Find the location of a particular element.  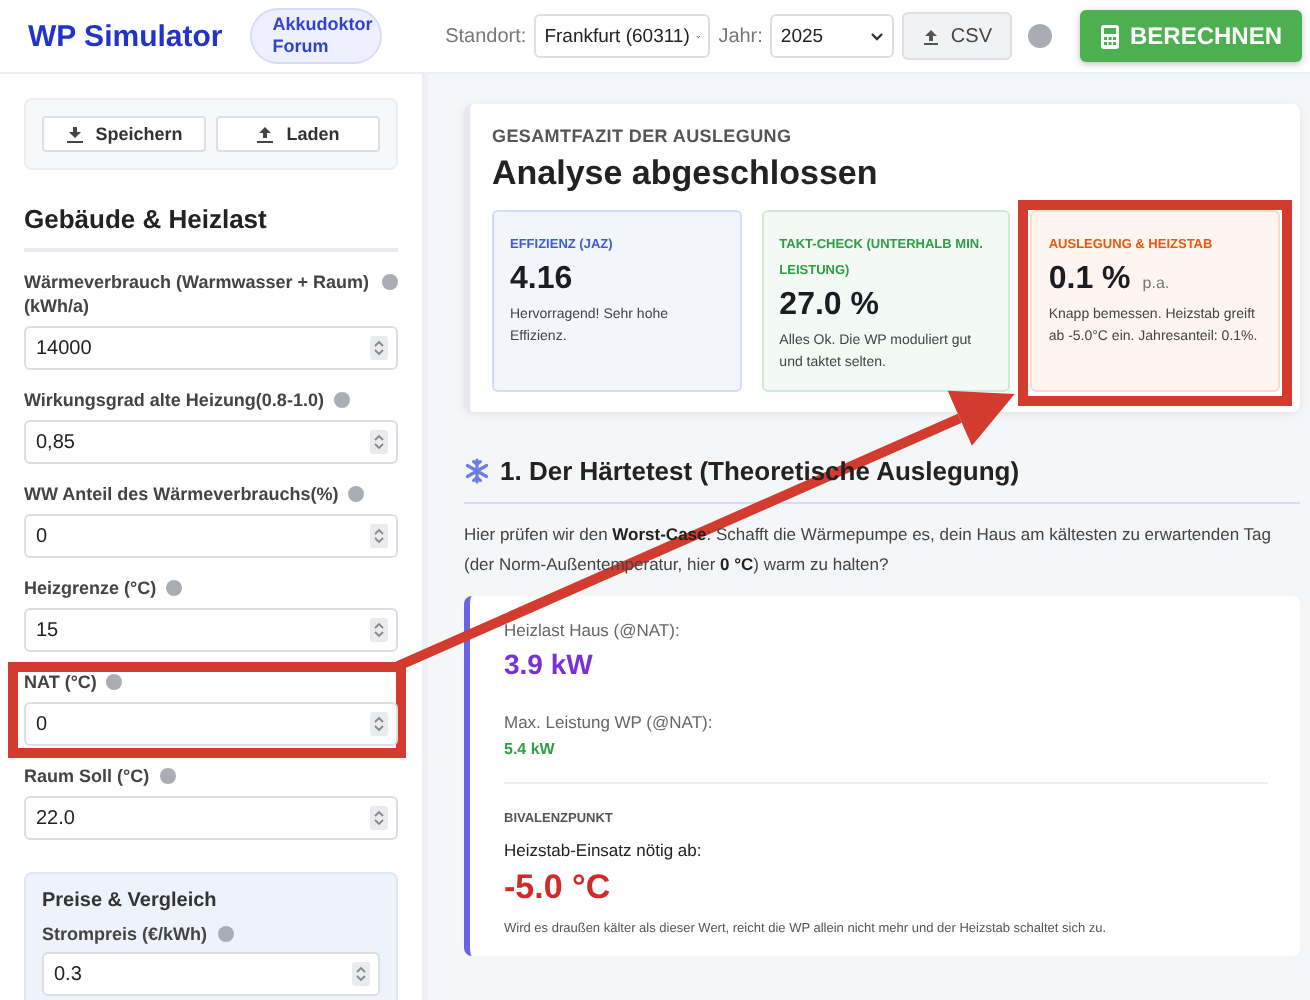

number-field: 15 is located at coordinates (211, 630).